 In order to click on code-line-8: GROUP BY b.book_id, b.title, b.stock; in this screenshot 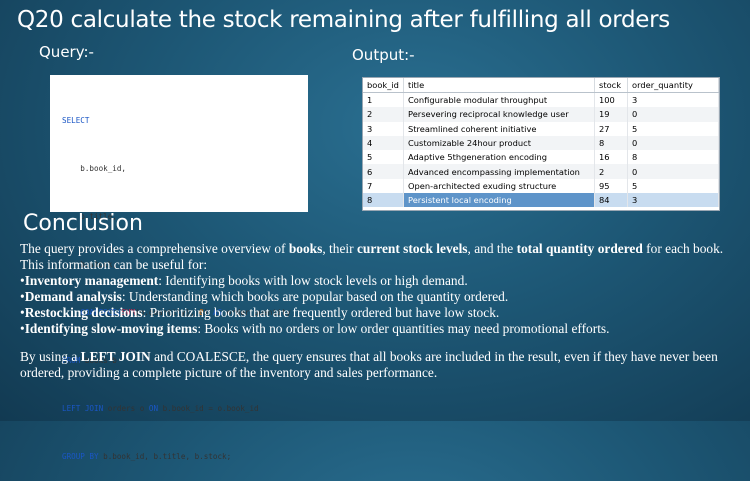, I will do `click(185, 457)`.